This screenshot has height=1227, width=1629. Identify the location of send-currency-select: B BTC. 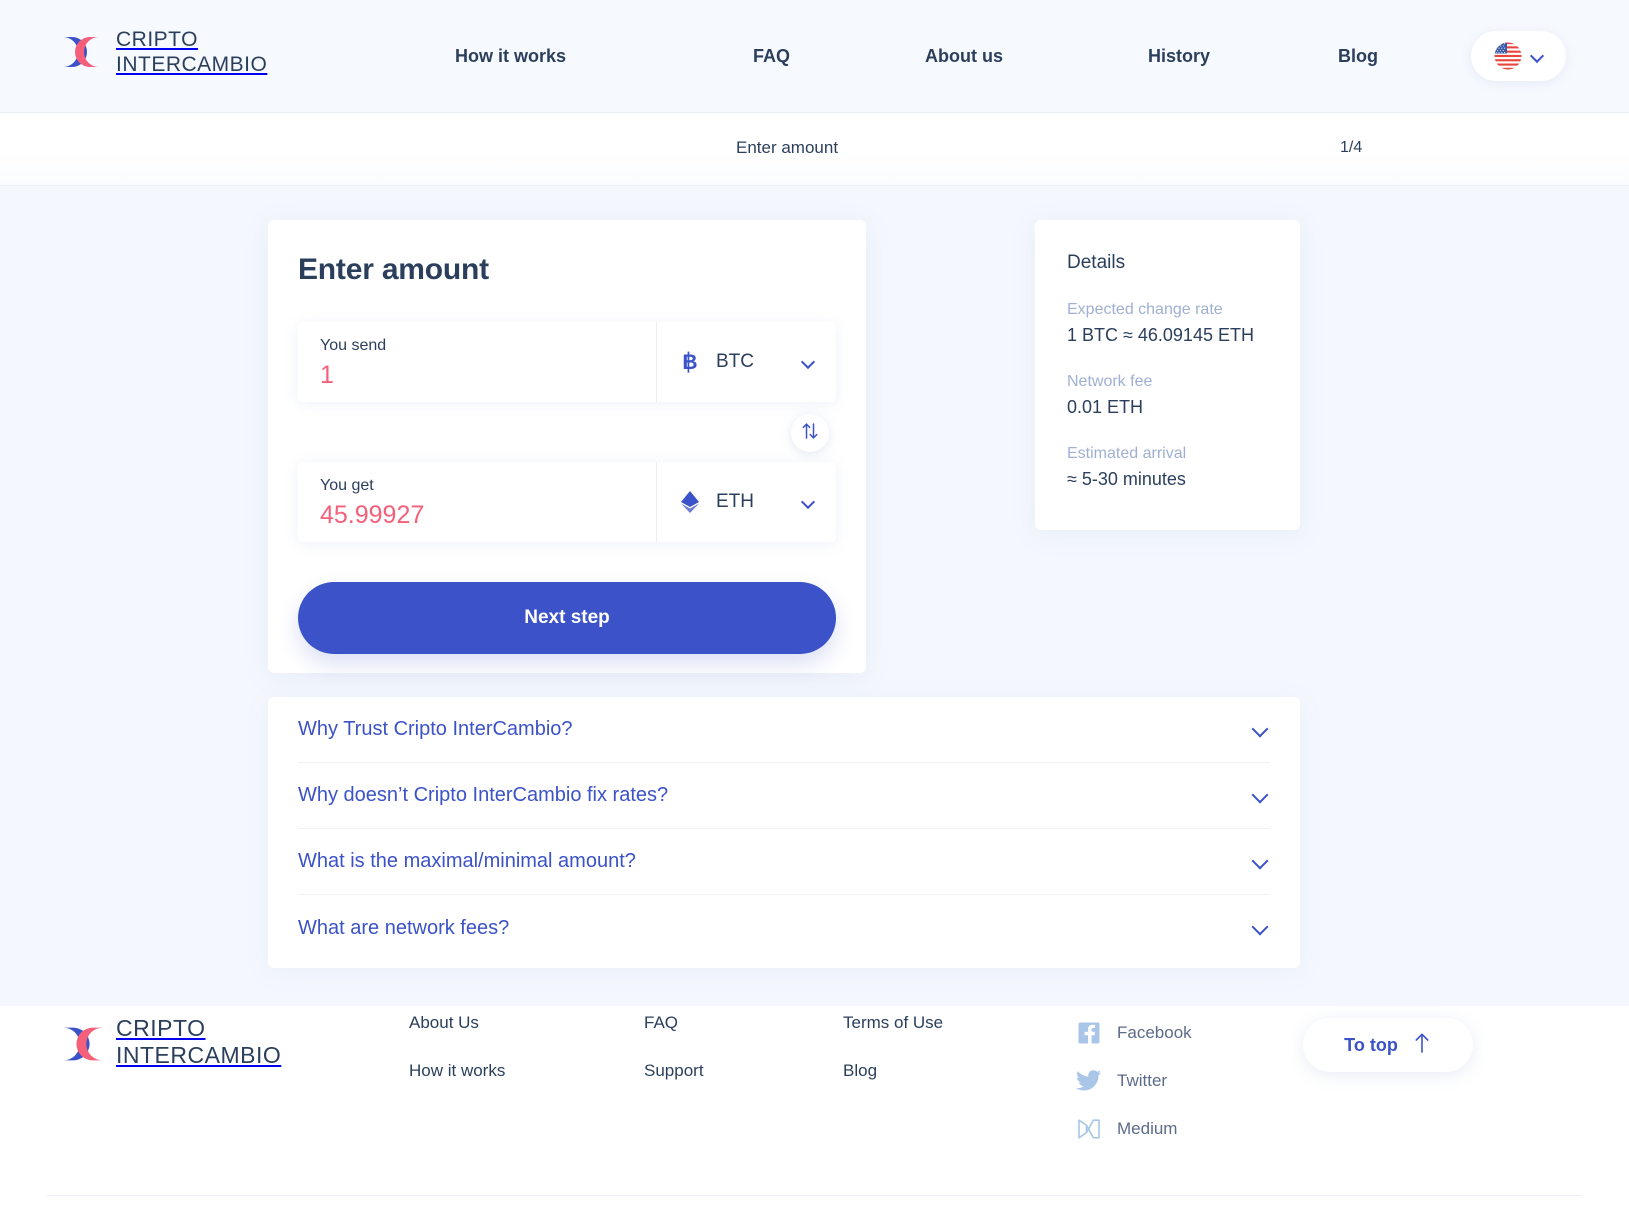
(746, 362).